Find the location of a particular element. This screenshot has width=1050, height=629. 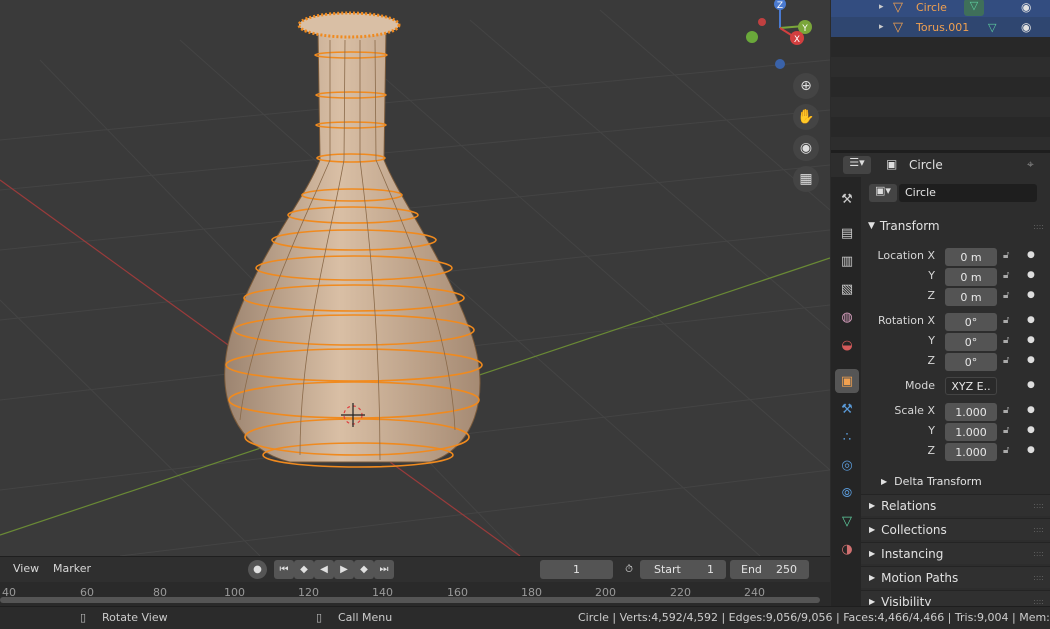

rotation-z-field: 0° is located at coordinates (971, 362).